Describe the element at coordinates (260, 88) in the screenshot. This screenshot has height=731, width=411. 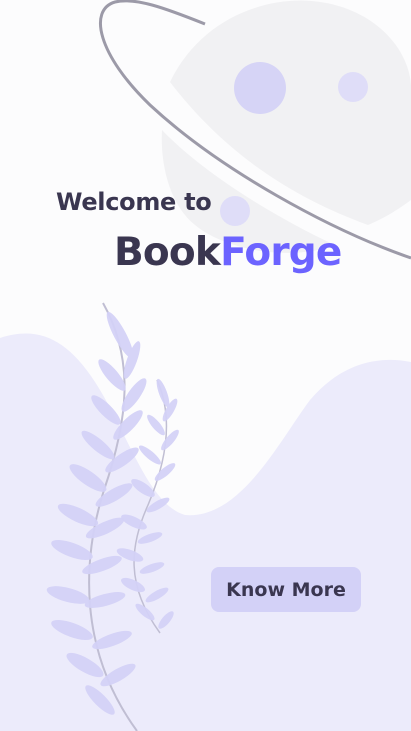
I see `planet-crater-large` at that location.